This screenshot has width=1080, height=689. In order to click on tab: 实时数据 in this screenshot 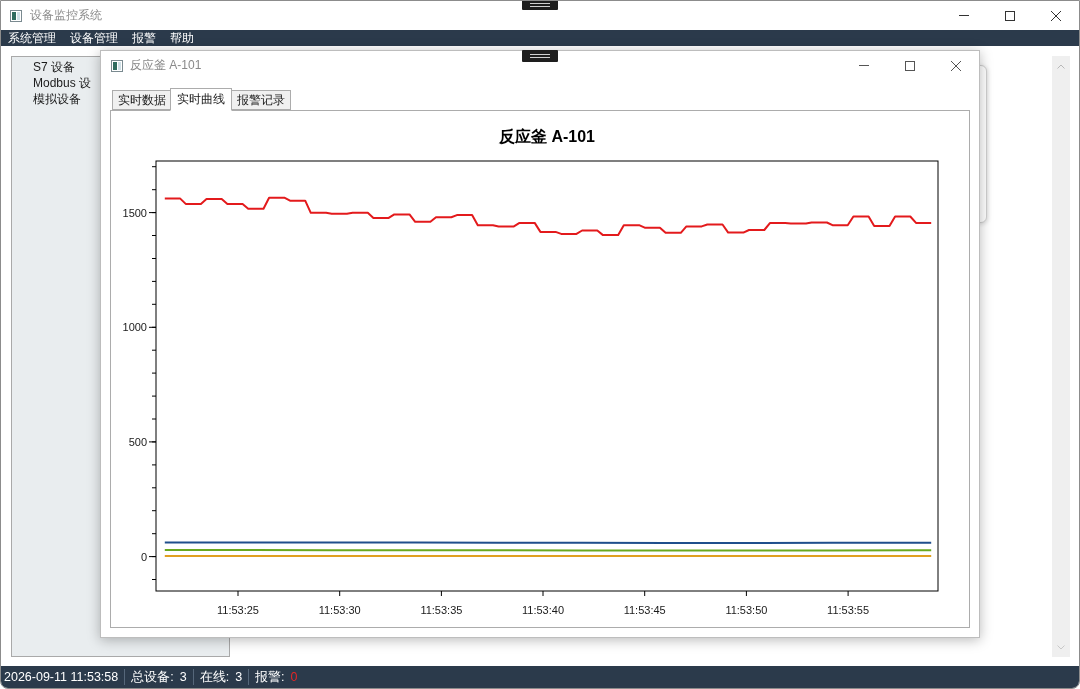, I will do `click(142, 100)`.